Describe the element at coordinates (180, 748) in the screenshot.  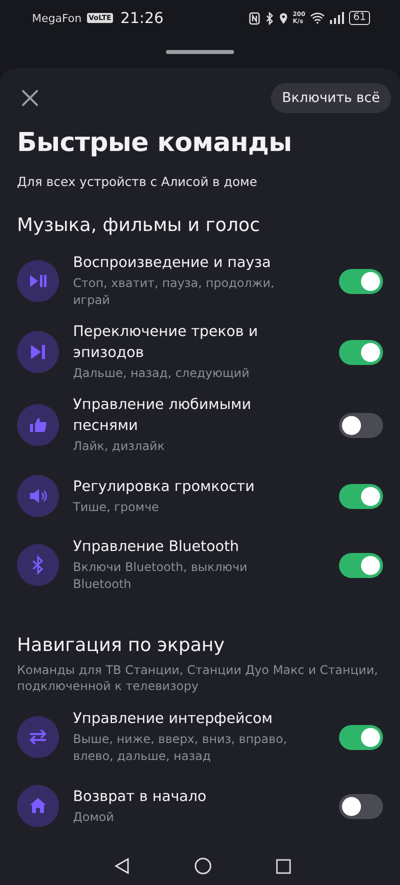
I see `command-hint: Выше, ниже, вверх, вниз, вправо, влево, дальше, назад` at that location.